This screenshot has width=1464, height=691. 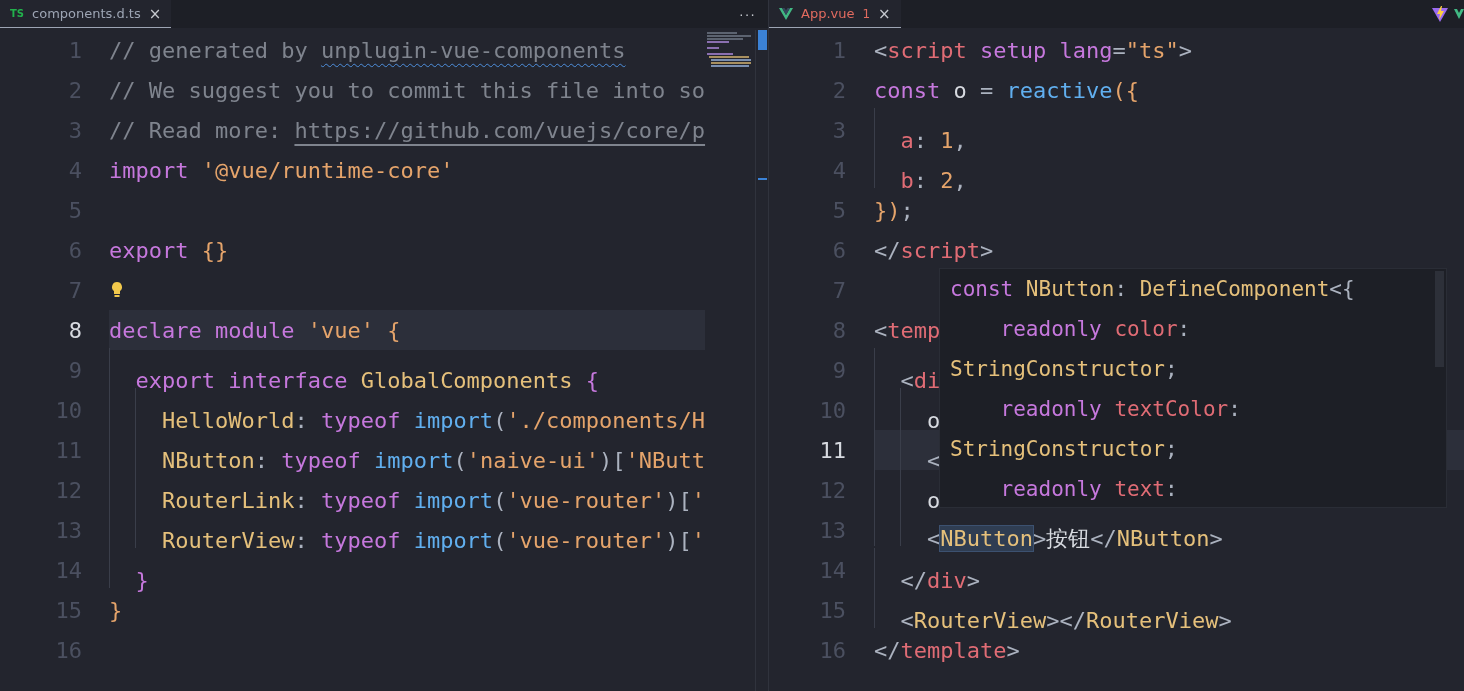 I want to click on code-line: </template>, so click(x=947, y=650).